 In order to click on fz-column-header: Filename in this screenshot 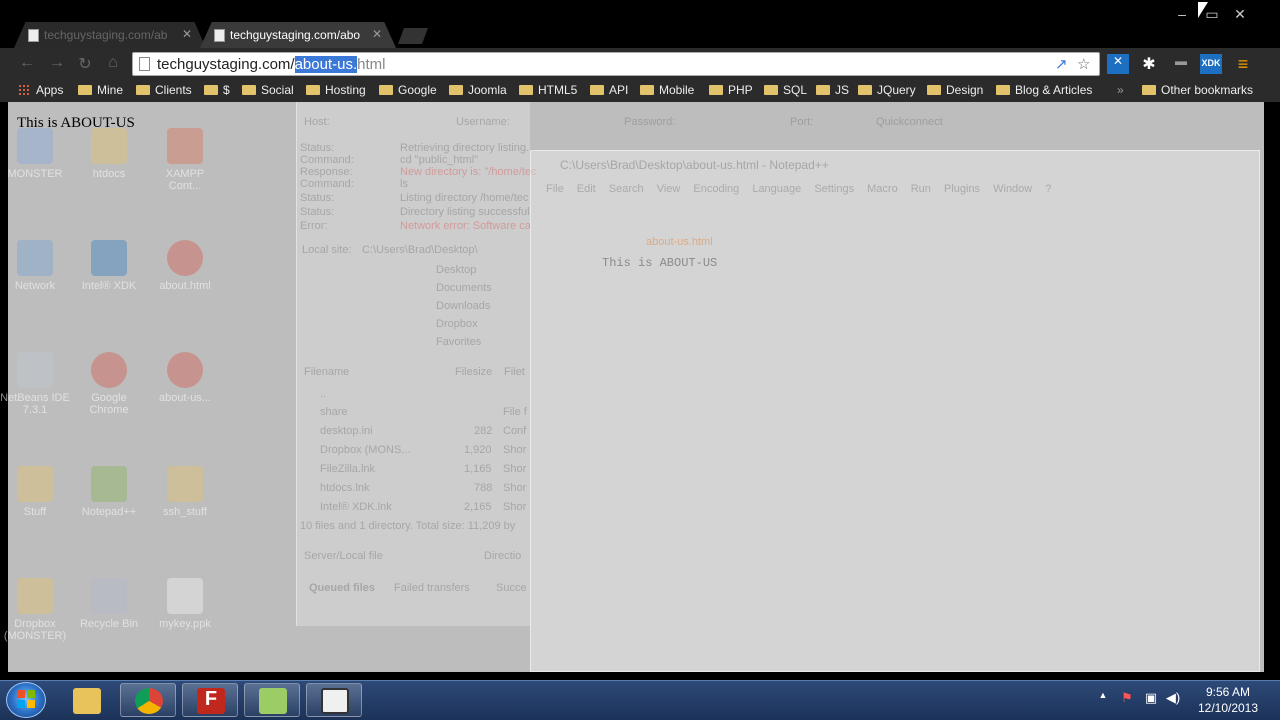, I will do `click(326, 372)`.